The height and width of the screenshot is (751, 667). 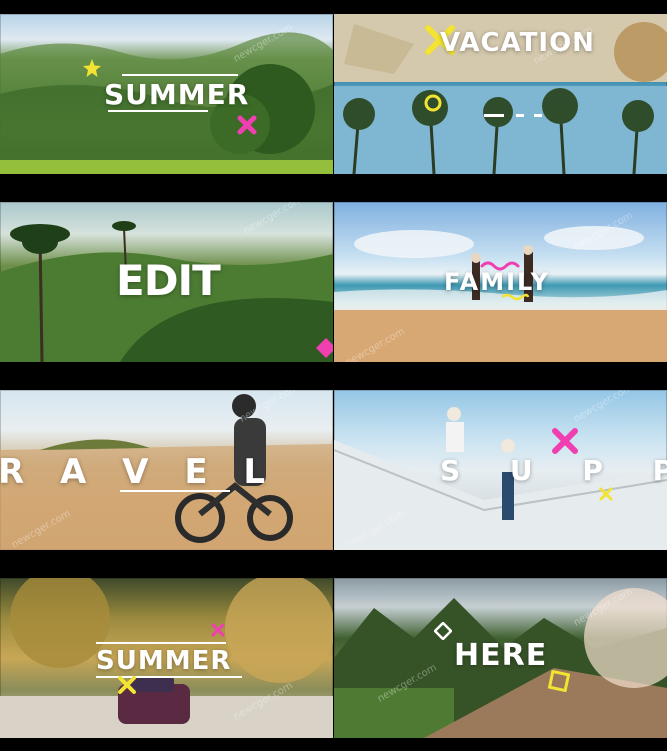 What do you see at coordinates (517, 43) in the screenshot?
I see `tile-caption: VACATION` at bounding box center [517, 43].